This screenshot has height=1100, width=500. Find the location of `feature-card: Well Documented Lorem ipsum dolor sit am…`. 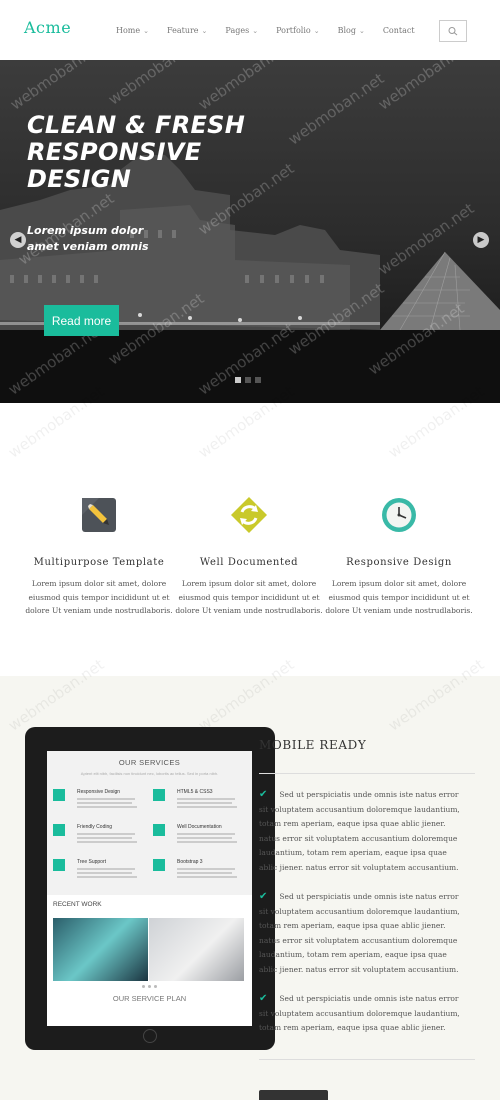

feature-card: Well Documented Lorem ipsum dolor sit am… is located at coordinates (249, 556).